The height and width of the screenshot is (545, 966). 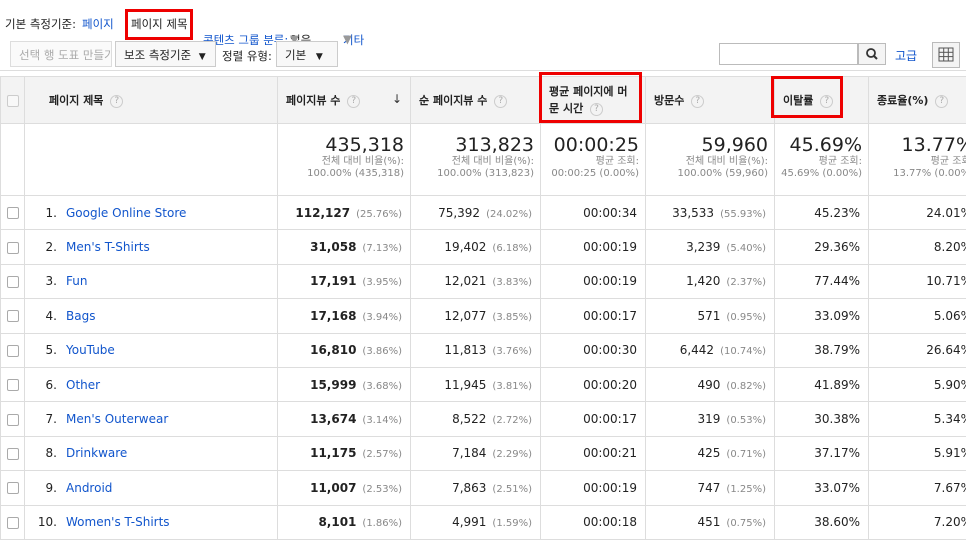 I want to click on column-header-entrances: 방문수 ?, so click(x=710, y=100).